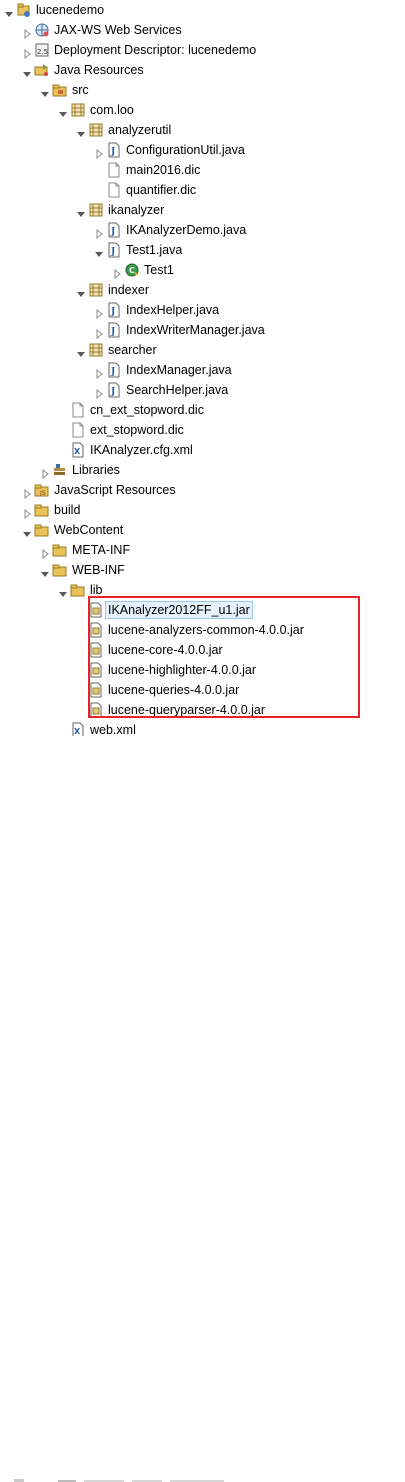  What do you see at coordinates (202, 690) in the screenshot?
I see `tree-item: lucene-queries-4.0.0.jar` at bounding box center [202, 690].